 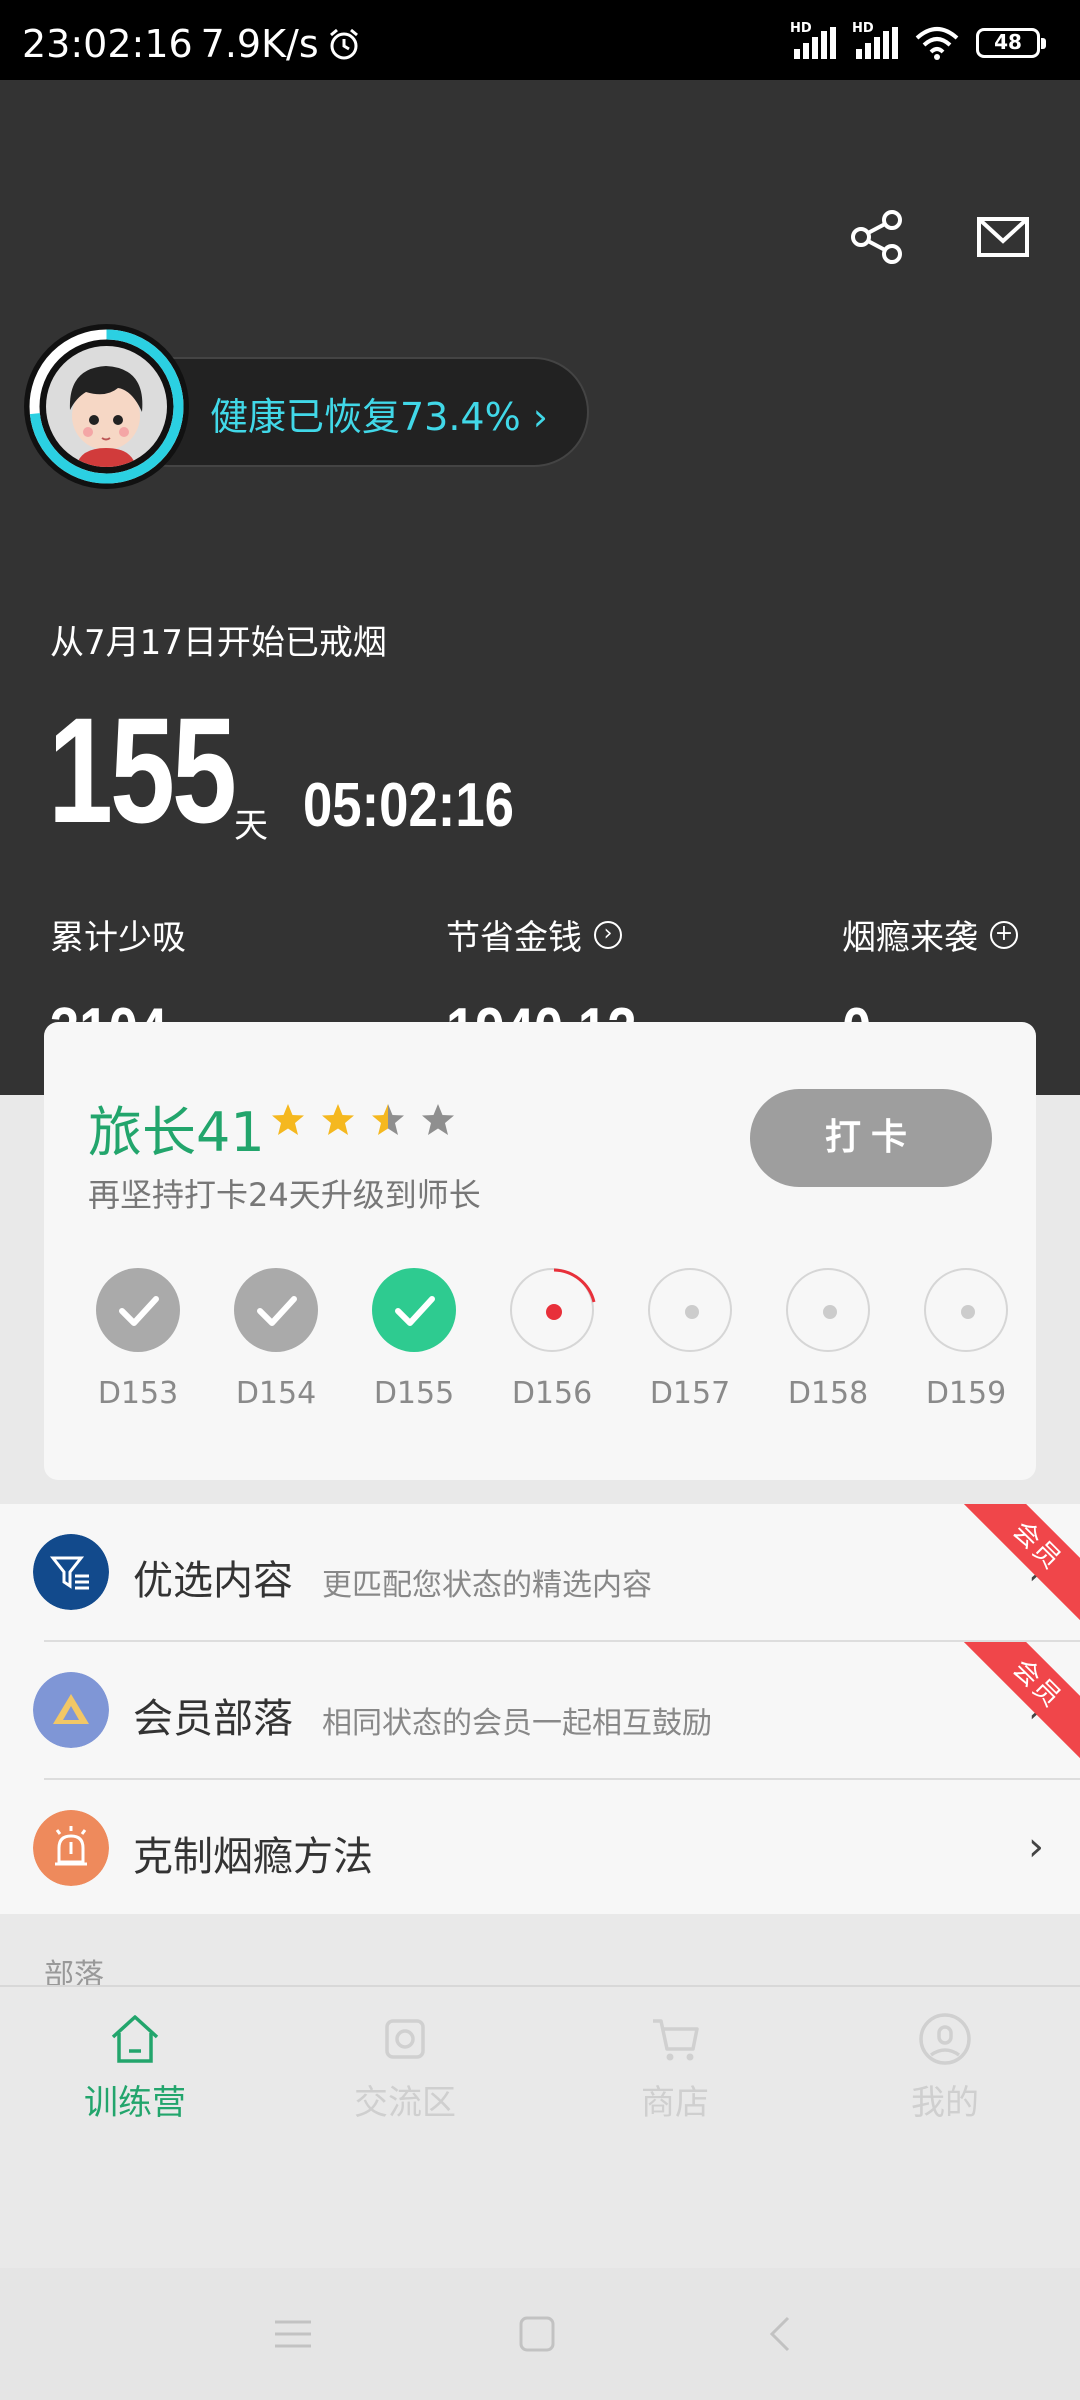 I want to click on alarm-icon, so click(x=343, y=44).